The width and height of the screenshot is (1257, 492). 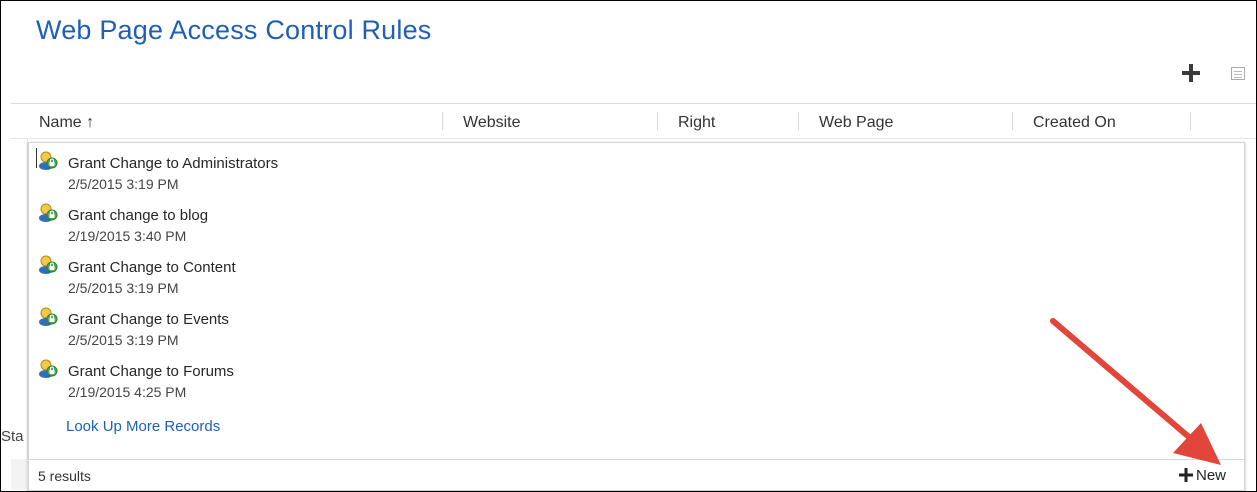 I want to click on lookup-item-date: 2/19/2015 3:40 PM, so click(x=127, y=236).